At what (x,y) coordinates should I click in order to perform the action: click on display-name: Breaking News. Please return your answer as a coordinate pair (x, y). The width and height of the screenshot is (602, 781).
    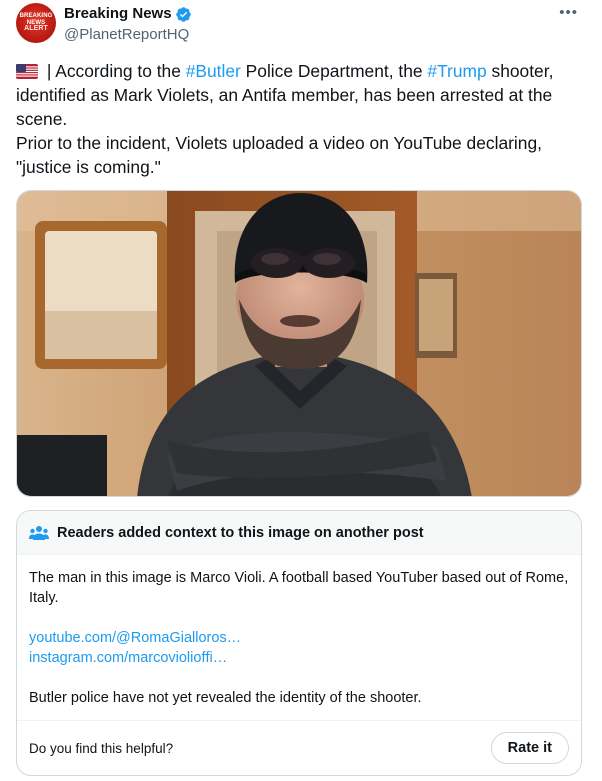
    Looking at the image, I should click on (118, 14).